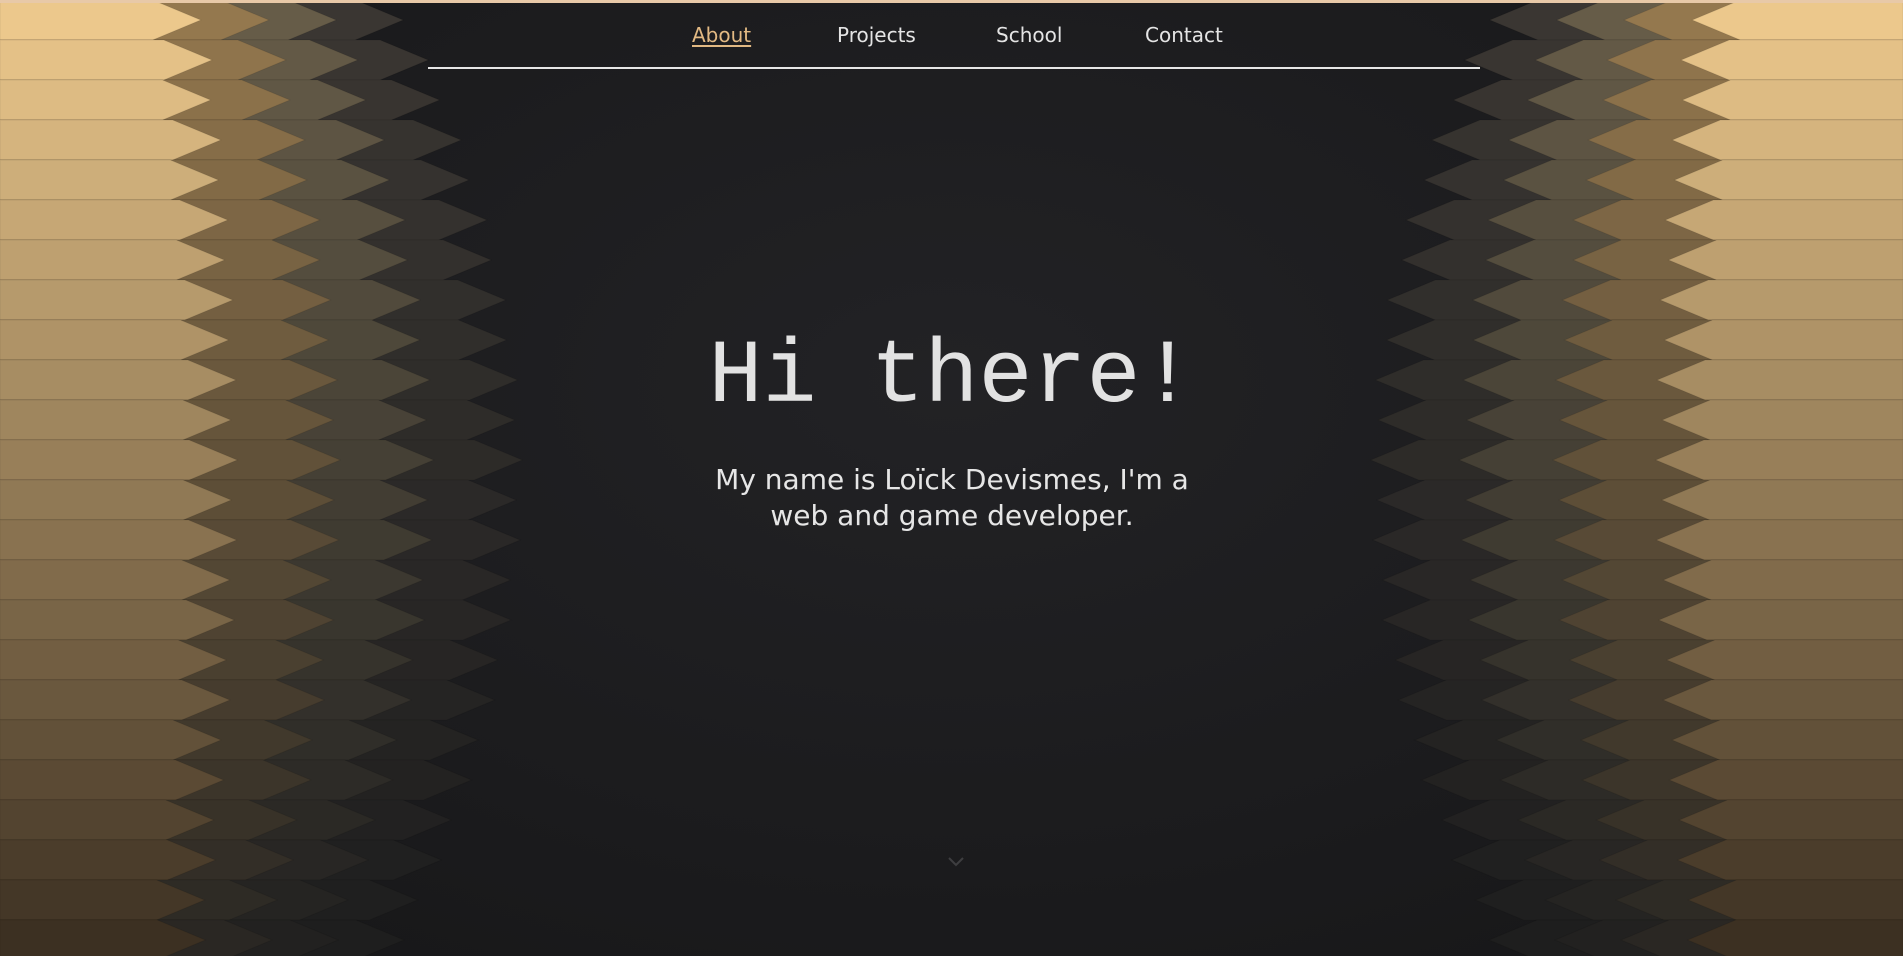 The height and width of the screenshot is (956, 1903). Describe the element at coordinates (1184, 35) in the screenshot. I see `nav-link-contact: Contact` at that location.